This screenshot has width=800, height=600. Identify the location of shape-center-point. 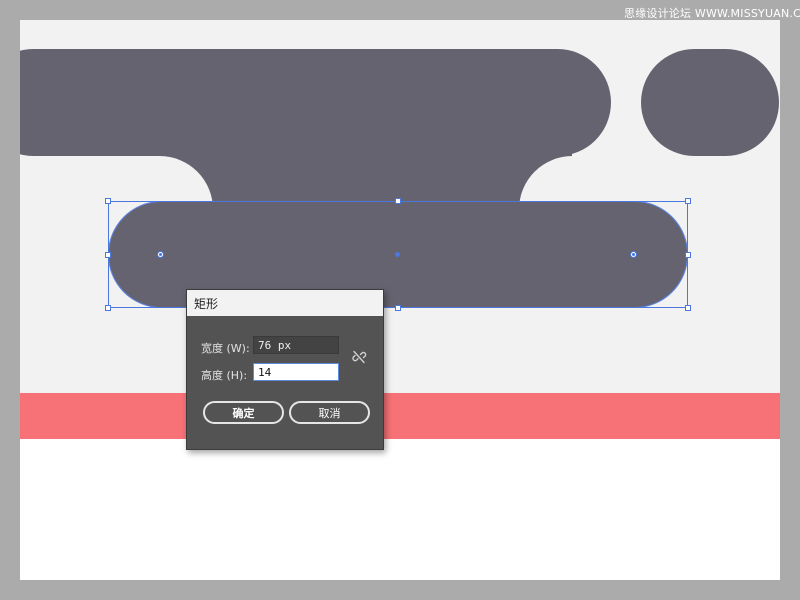
(397, 254).